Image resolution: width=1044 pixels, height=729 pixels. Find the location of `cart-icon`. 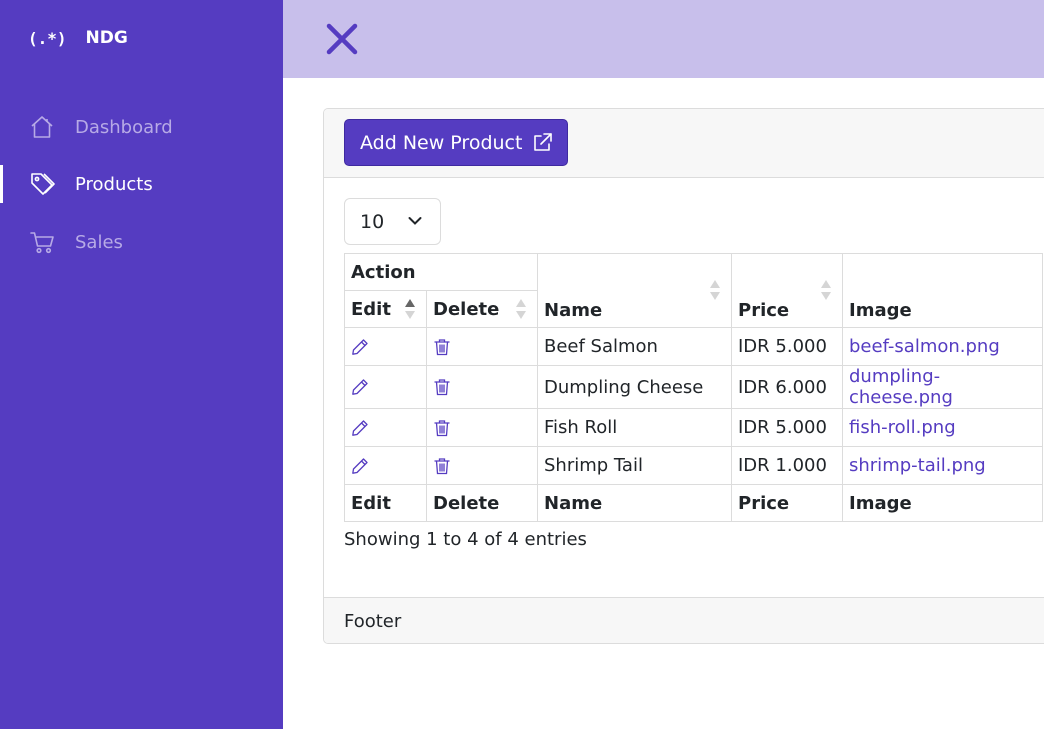

cart-icon is located at coordinates (42, 243).